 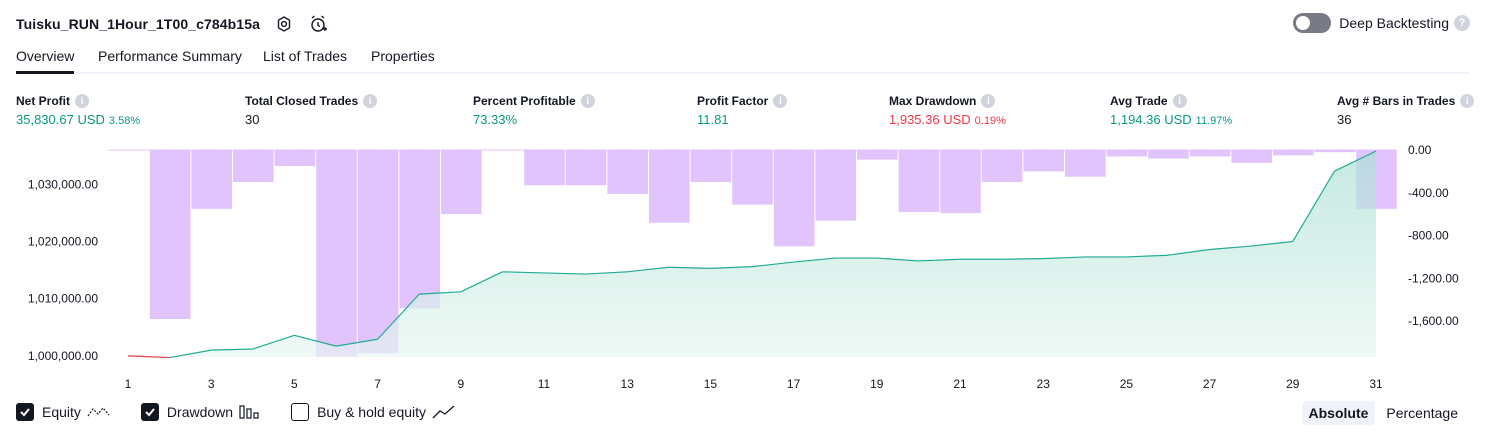 I want to click on buy-hold-checkbox, so click(x=300, y=412).